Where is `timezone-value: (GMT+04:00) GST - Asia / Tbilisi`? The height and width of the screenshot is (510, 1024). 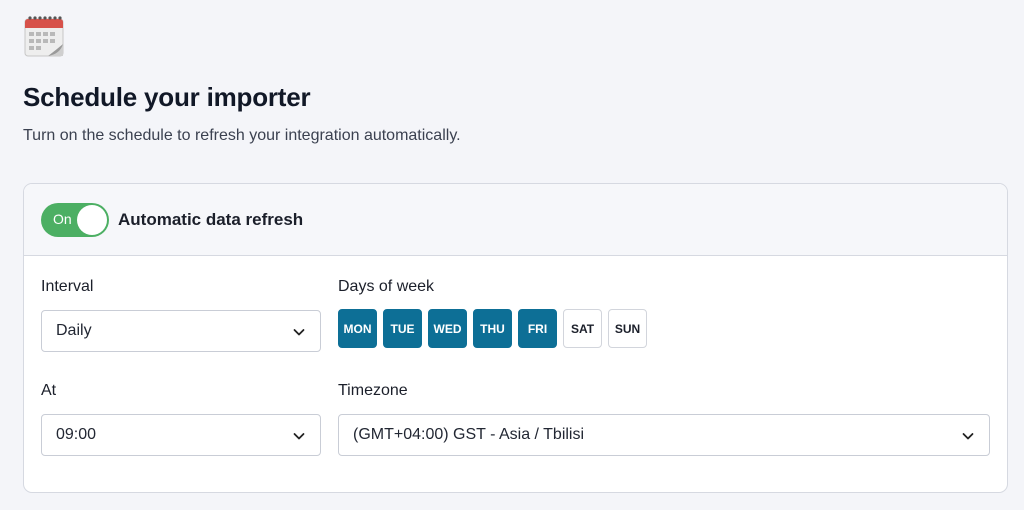
timezone-value: (GMT+04:00) GST - Asia / Tbilisi is located at coordinates (469, 434).